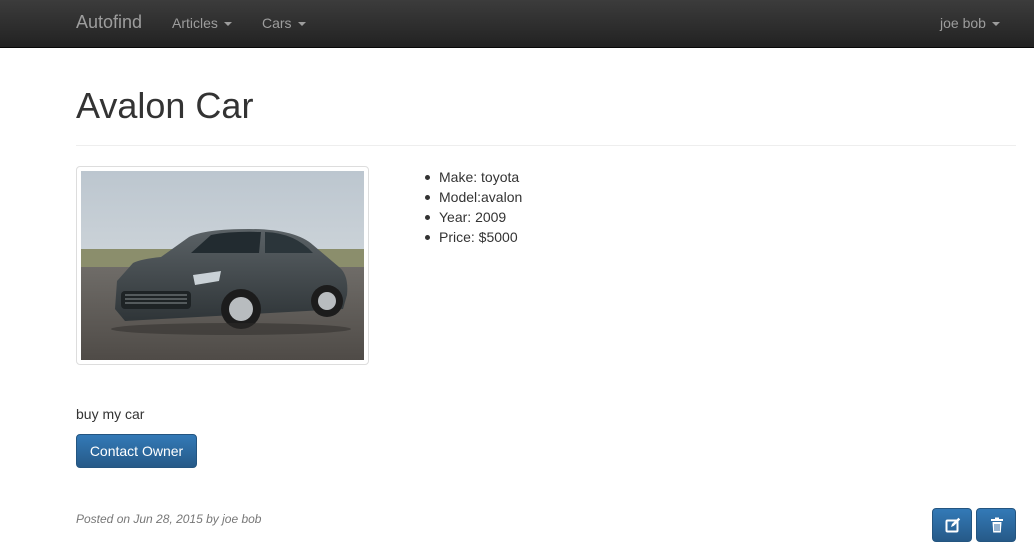 The width and height of the screenshot is (1034, 556). I want to click on edit-icon, so click(953, 525).